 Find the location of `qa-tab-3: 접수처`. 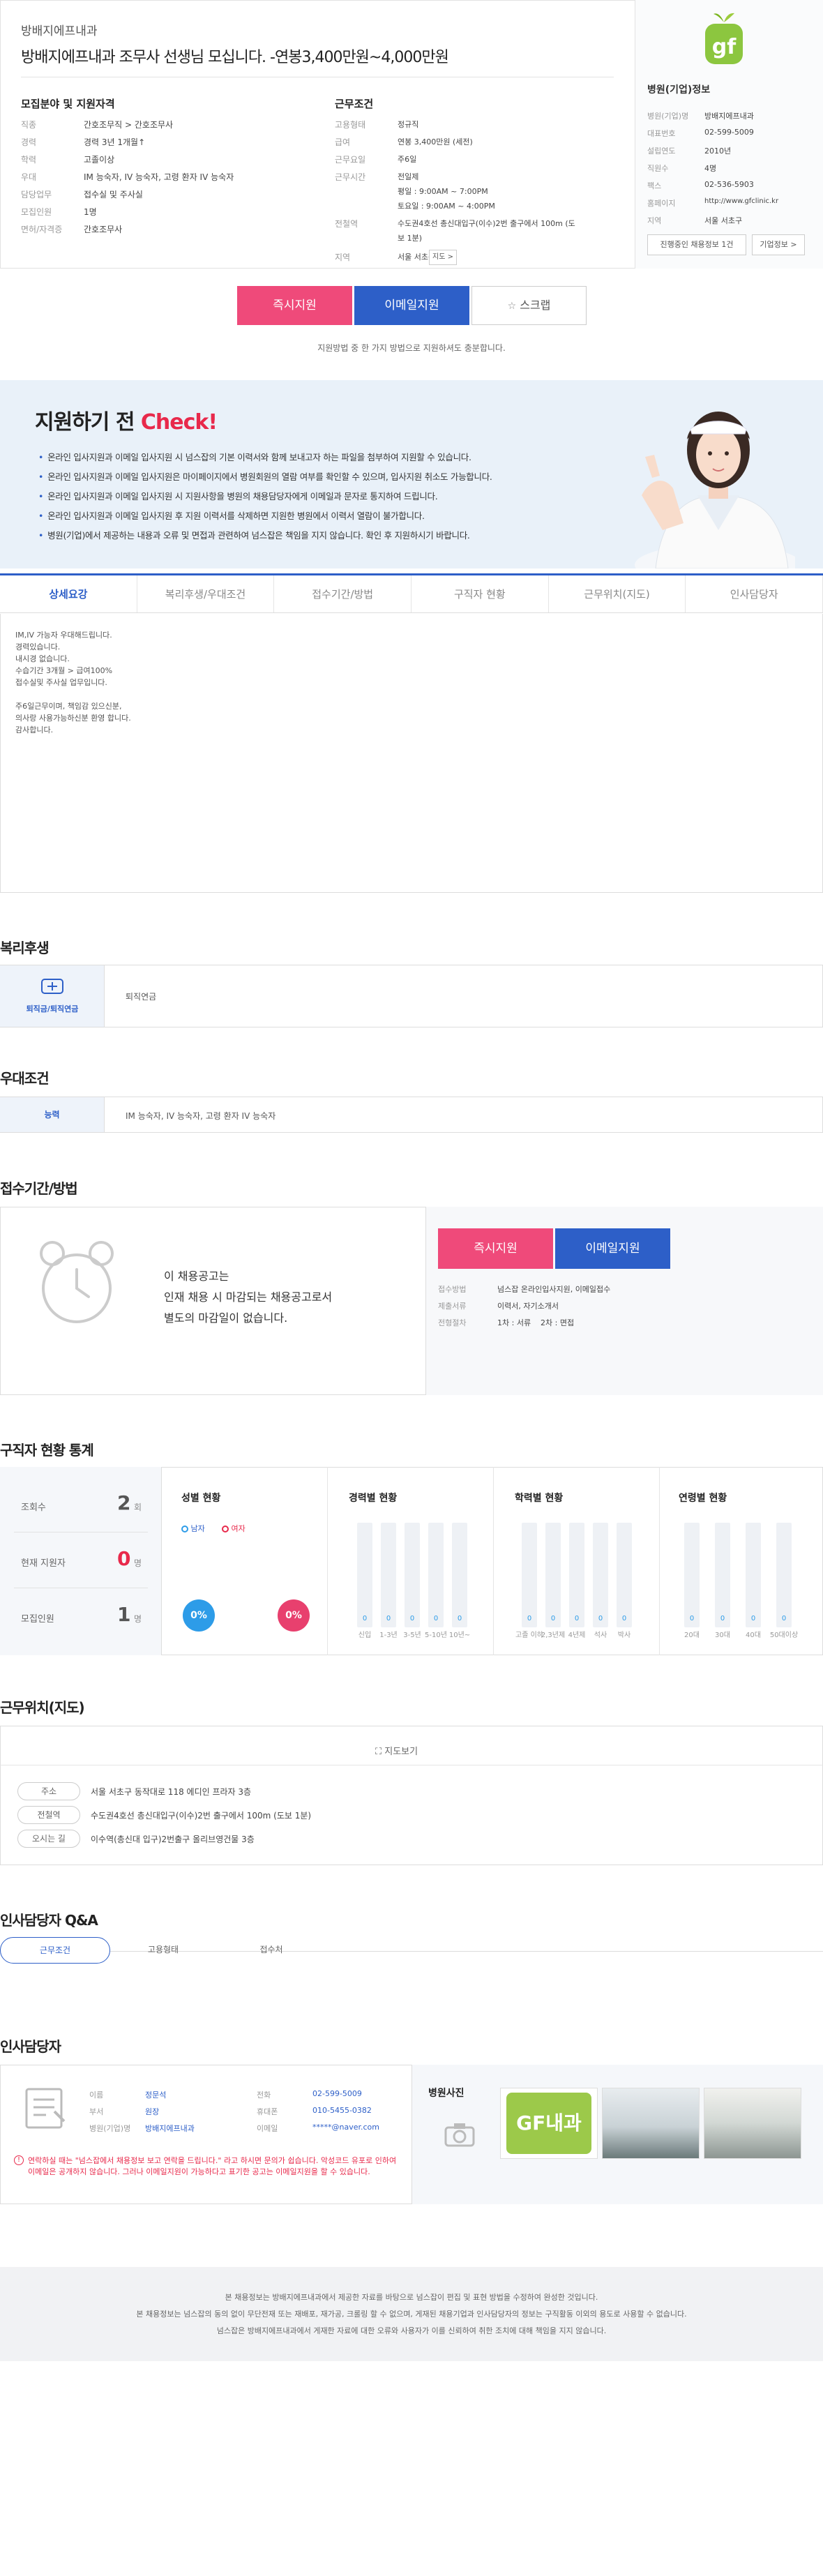

qa-tab-3: 접수처 is located at coordinates (271, 1950).